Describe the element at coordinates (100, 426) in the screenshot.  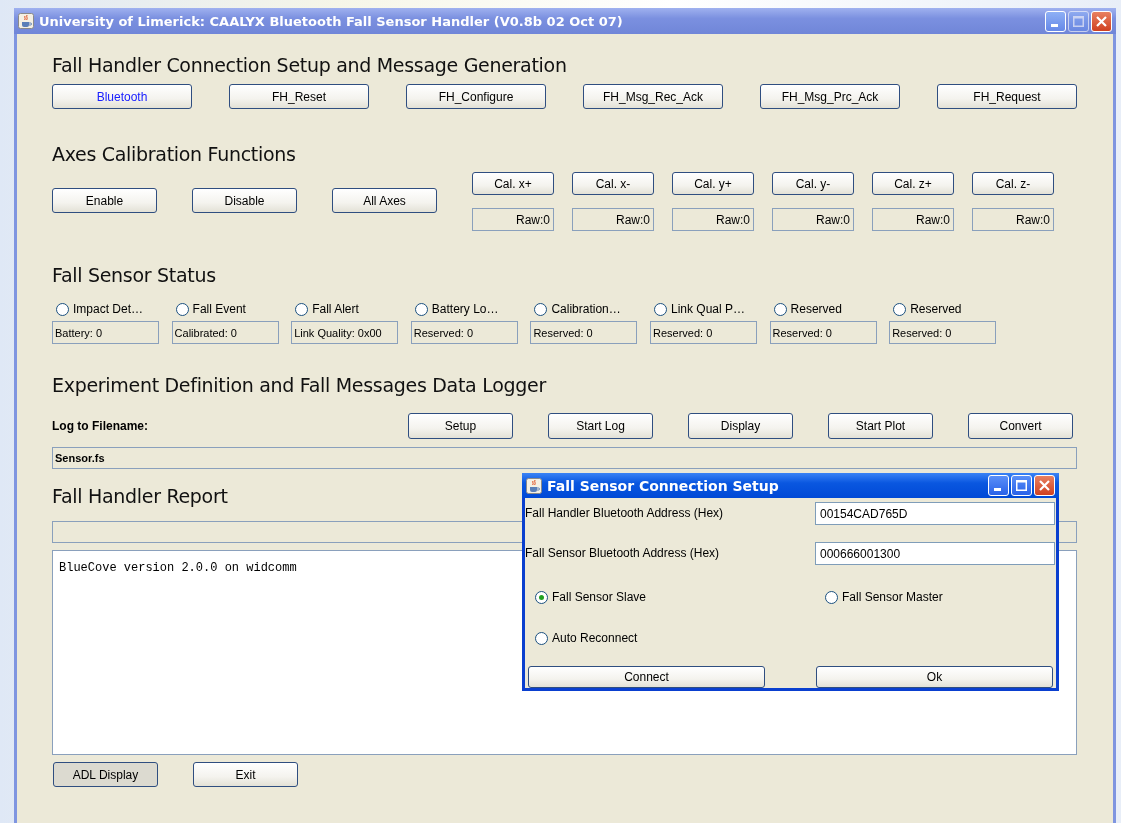
I see `field-label: Log to Filename:` at that location.